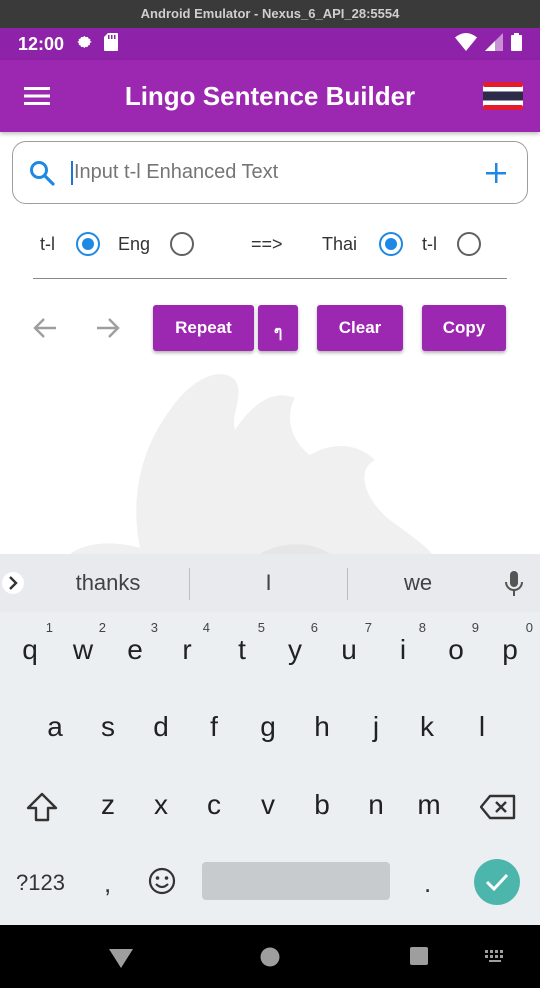  I want to click on search-input, so click(269, 172).